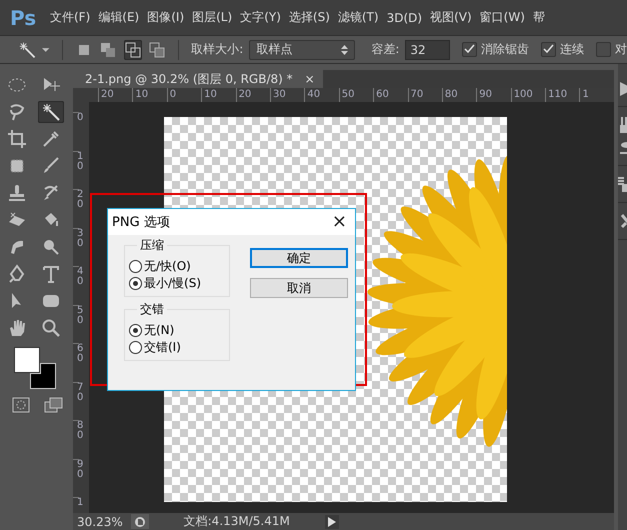  Describe the element at coordinates (17, 112) in the screenshot. I see `lasso-icon` at that location.